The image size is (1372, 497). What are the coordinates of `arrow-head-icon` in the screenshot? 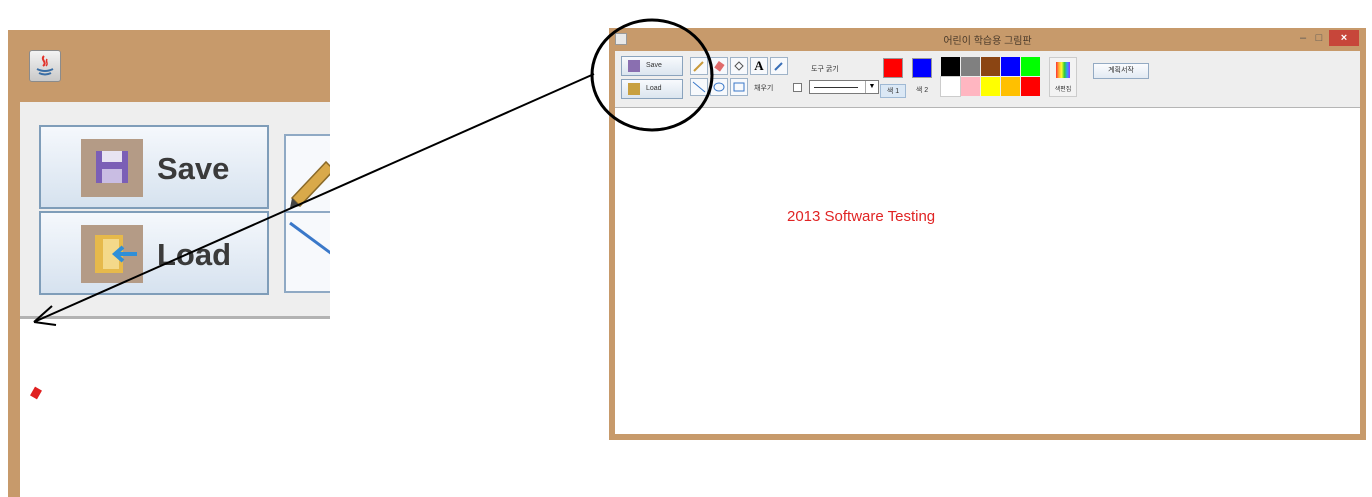 It's located at (45, 315).